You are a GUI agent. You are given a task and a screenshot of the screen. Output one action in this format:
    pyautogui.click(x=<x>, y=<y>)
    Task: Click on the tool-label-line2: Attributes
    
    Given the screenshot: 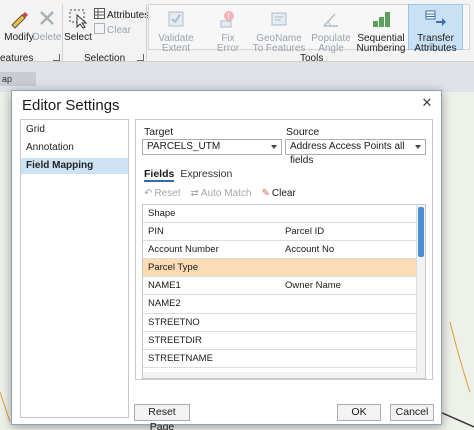 What is the action you would take?
    pyautogui.click(x=435, y=48)
    